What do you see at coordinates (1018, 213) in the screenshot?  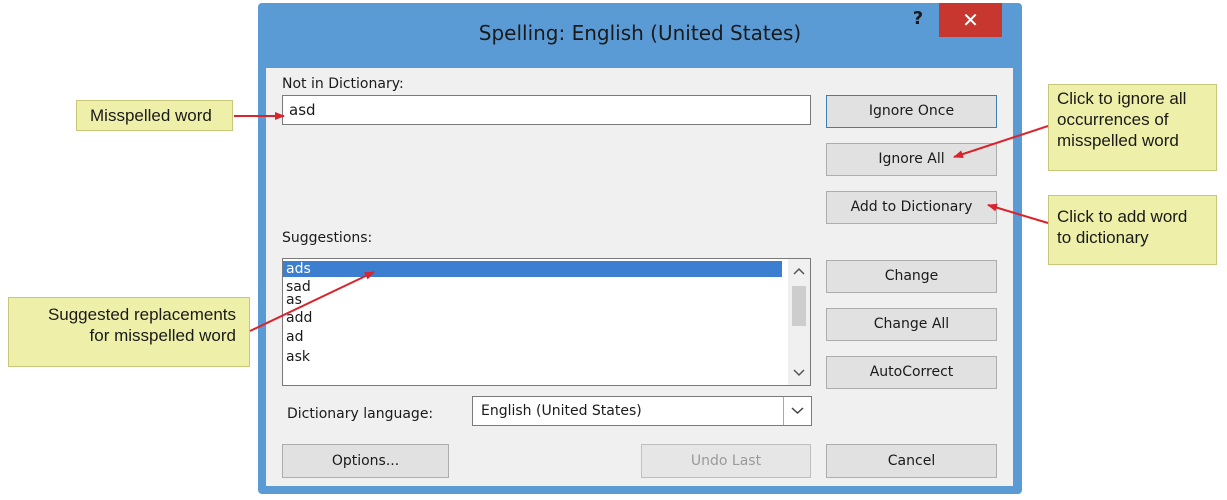 I see `arrow-to-add-to-dictionary` at bounding box center [1018, 213].